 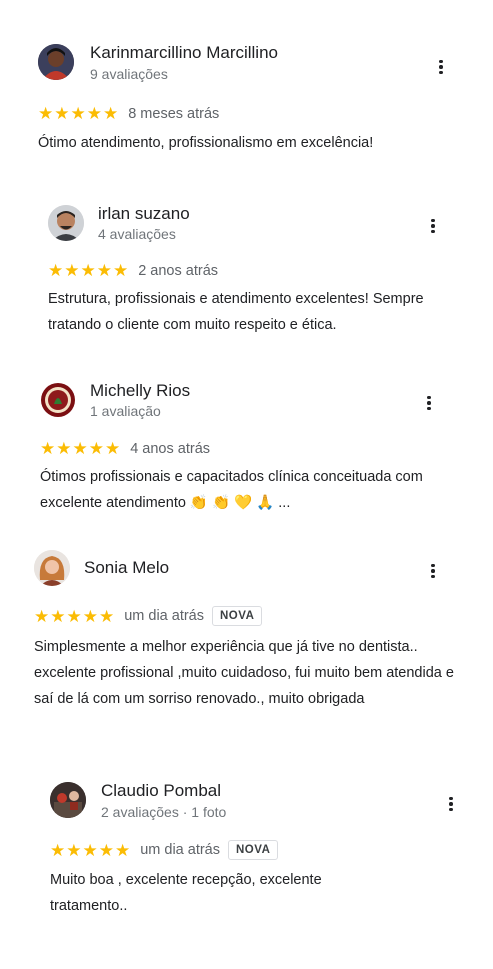 What do you see at coordinates (133, 270) in the screenshot?
I see `rating-line: ★★★★★ 2 anos atrás` at bounding box center [133, 270].